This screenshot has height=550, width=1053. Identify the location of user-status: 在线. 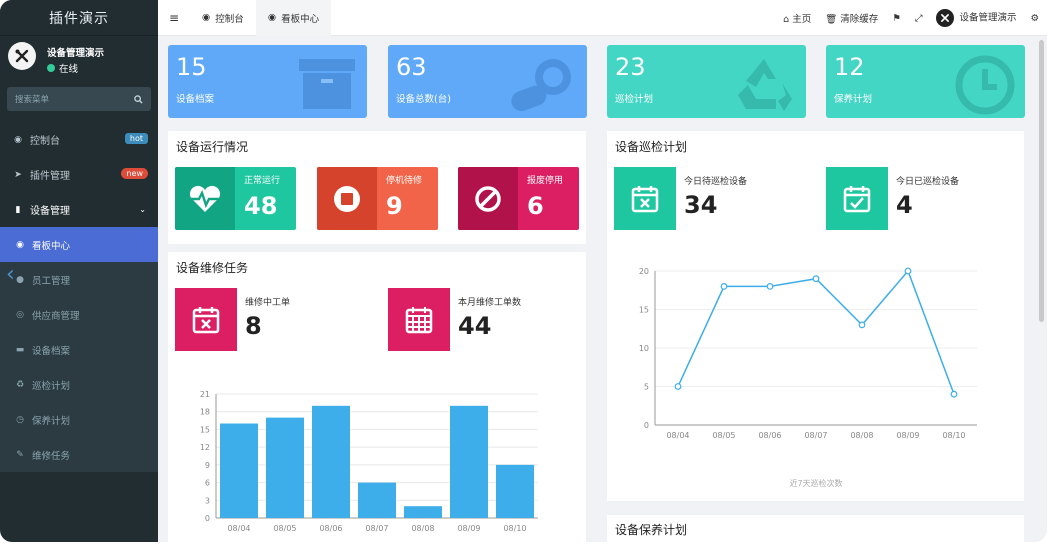
(62, 68).